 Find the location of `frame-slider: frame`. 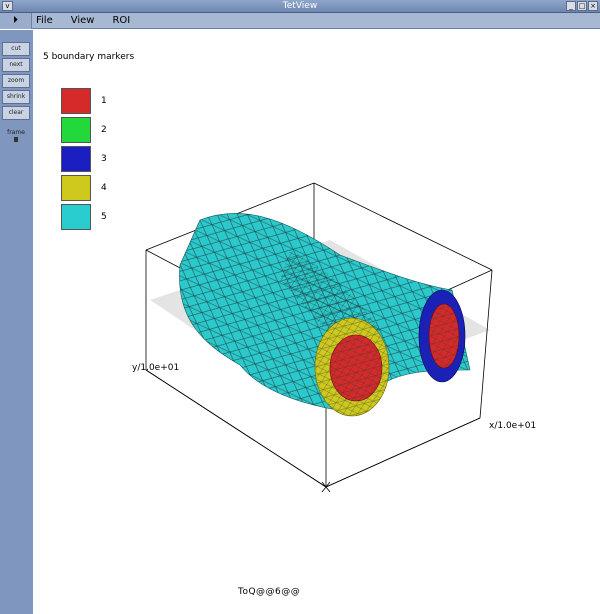

frame-slider: frame is located at coordinates (16, 135).